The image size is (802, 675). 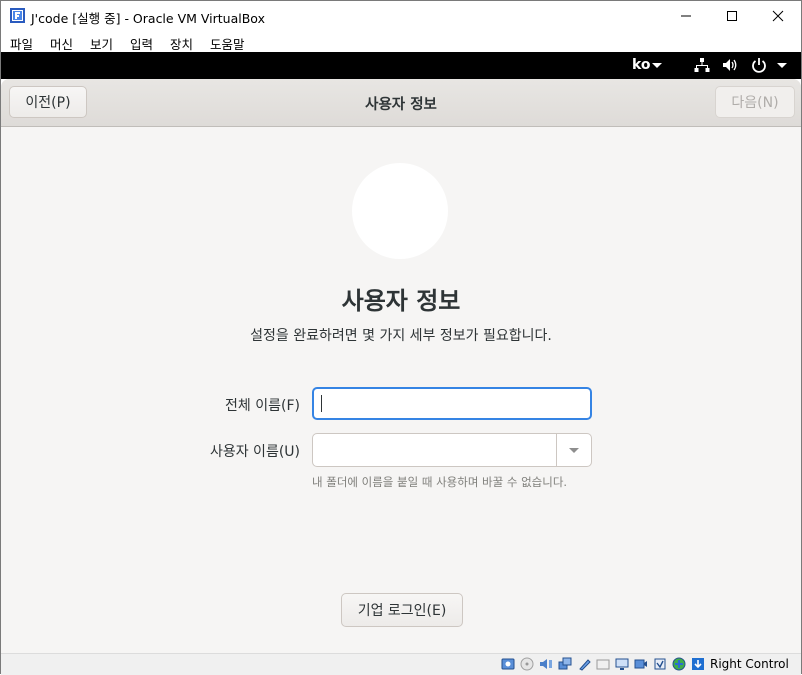 I want to click on display-icon, so click(x=622, y=664).